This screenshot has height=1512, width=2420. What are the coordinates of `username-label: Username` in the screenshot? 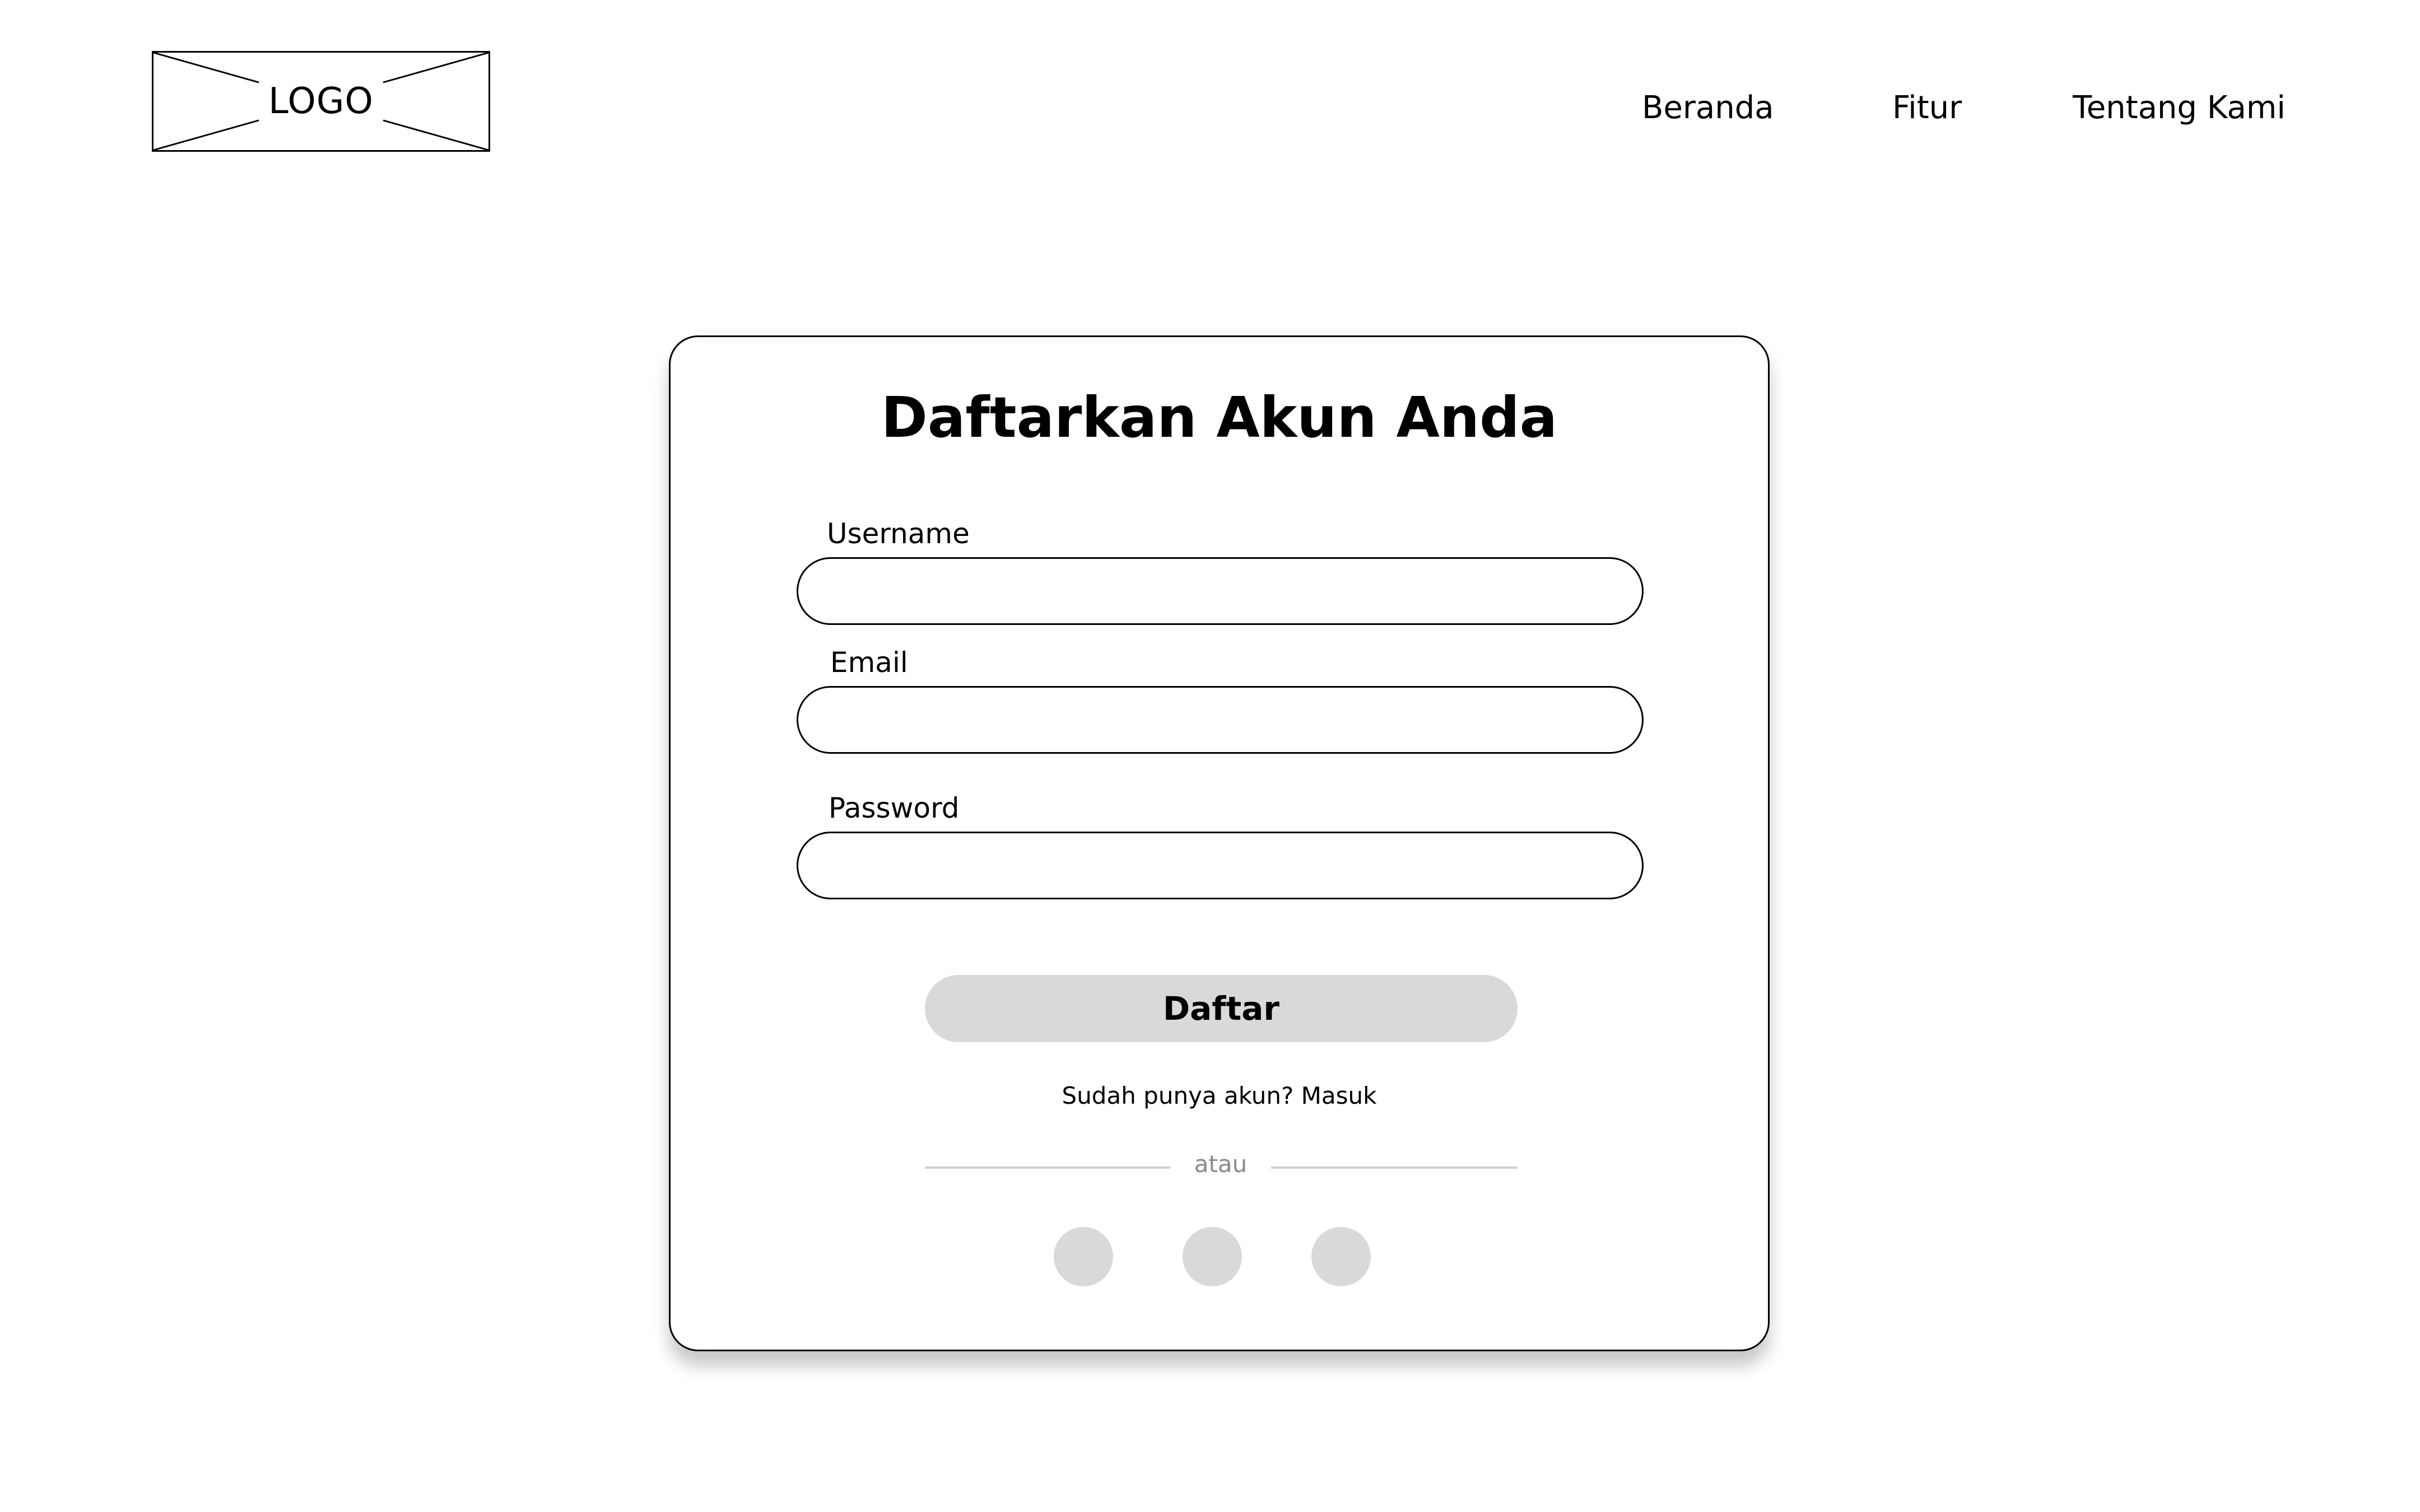 It's located at (899, 534).